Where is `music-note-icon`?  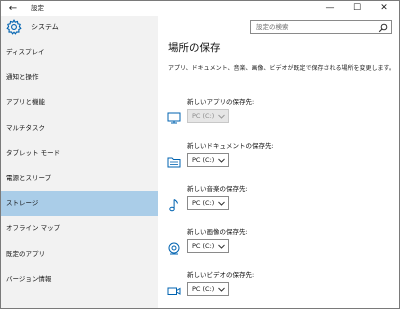 music-note-icon is located at coordinates (173, 205).